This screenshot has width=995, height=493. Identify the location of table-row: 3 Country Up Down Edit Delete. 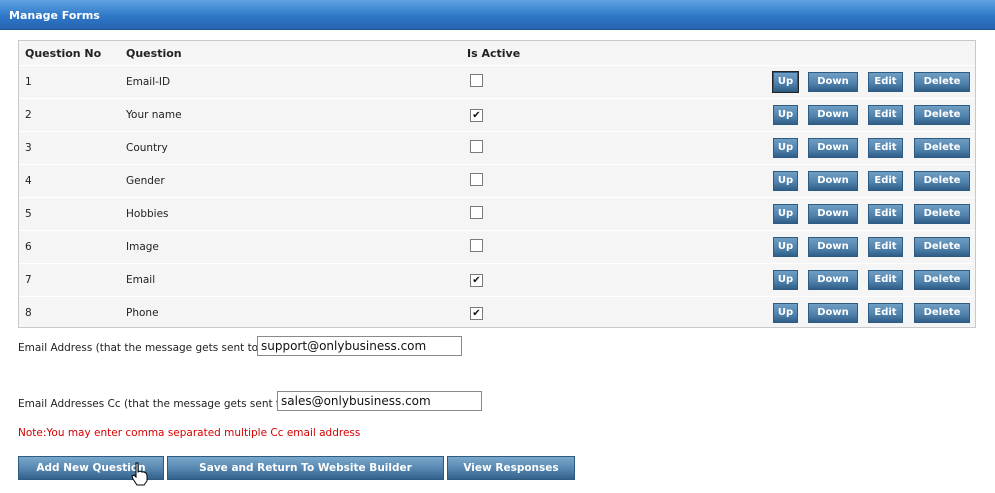
(497, 148).